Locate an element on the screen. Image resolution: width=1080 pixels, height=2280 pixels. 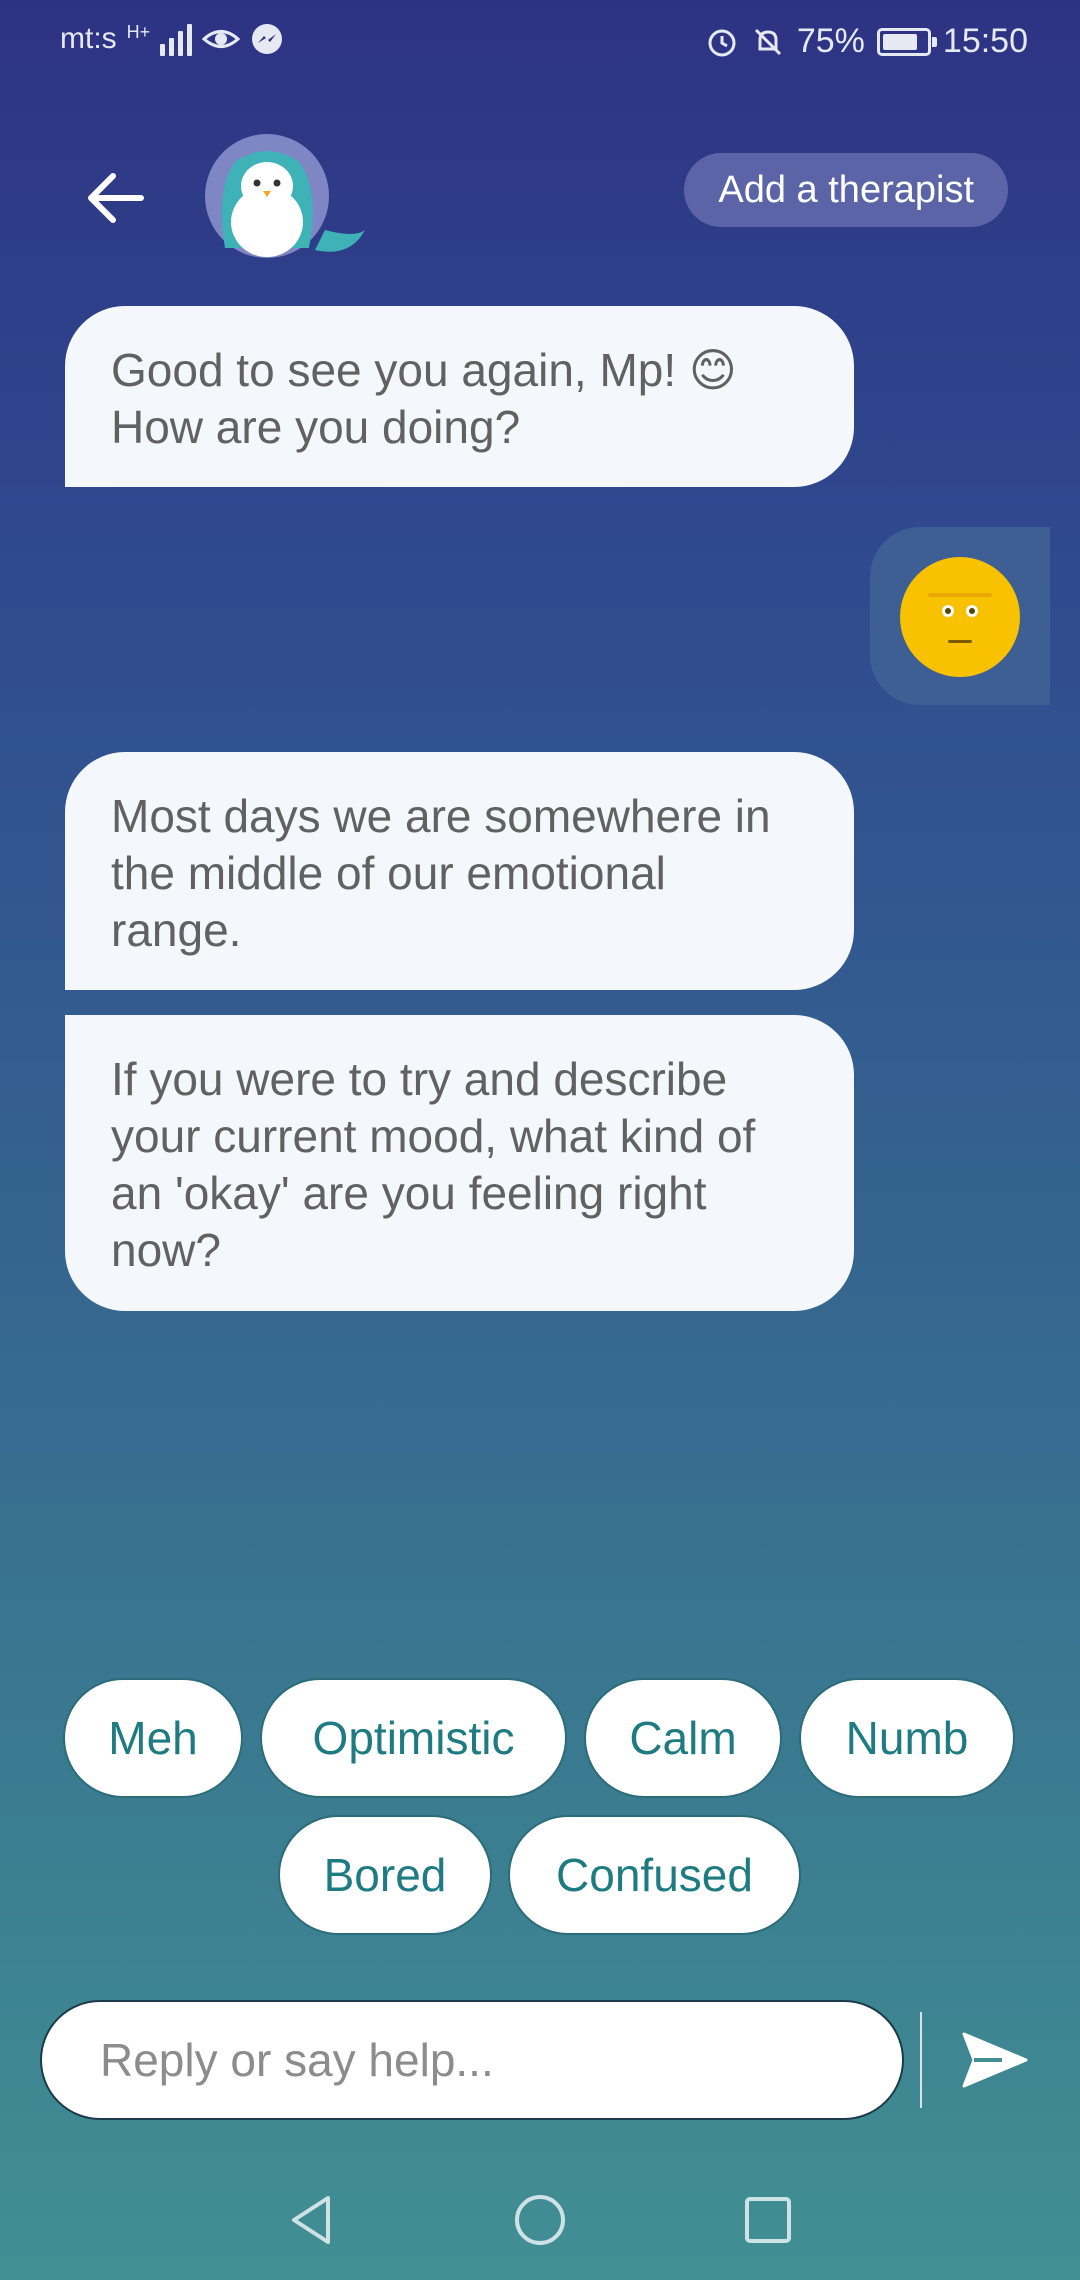
muted-bell-icon is located at coordinates (767, 41).